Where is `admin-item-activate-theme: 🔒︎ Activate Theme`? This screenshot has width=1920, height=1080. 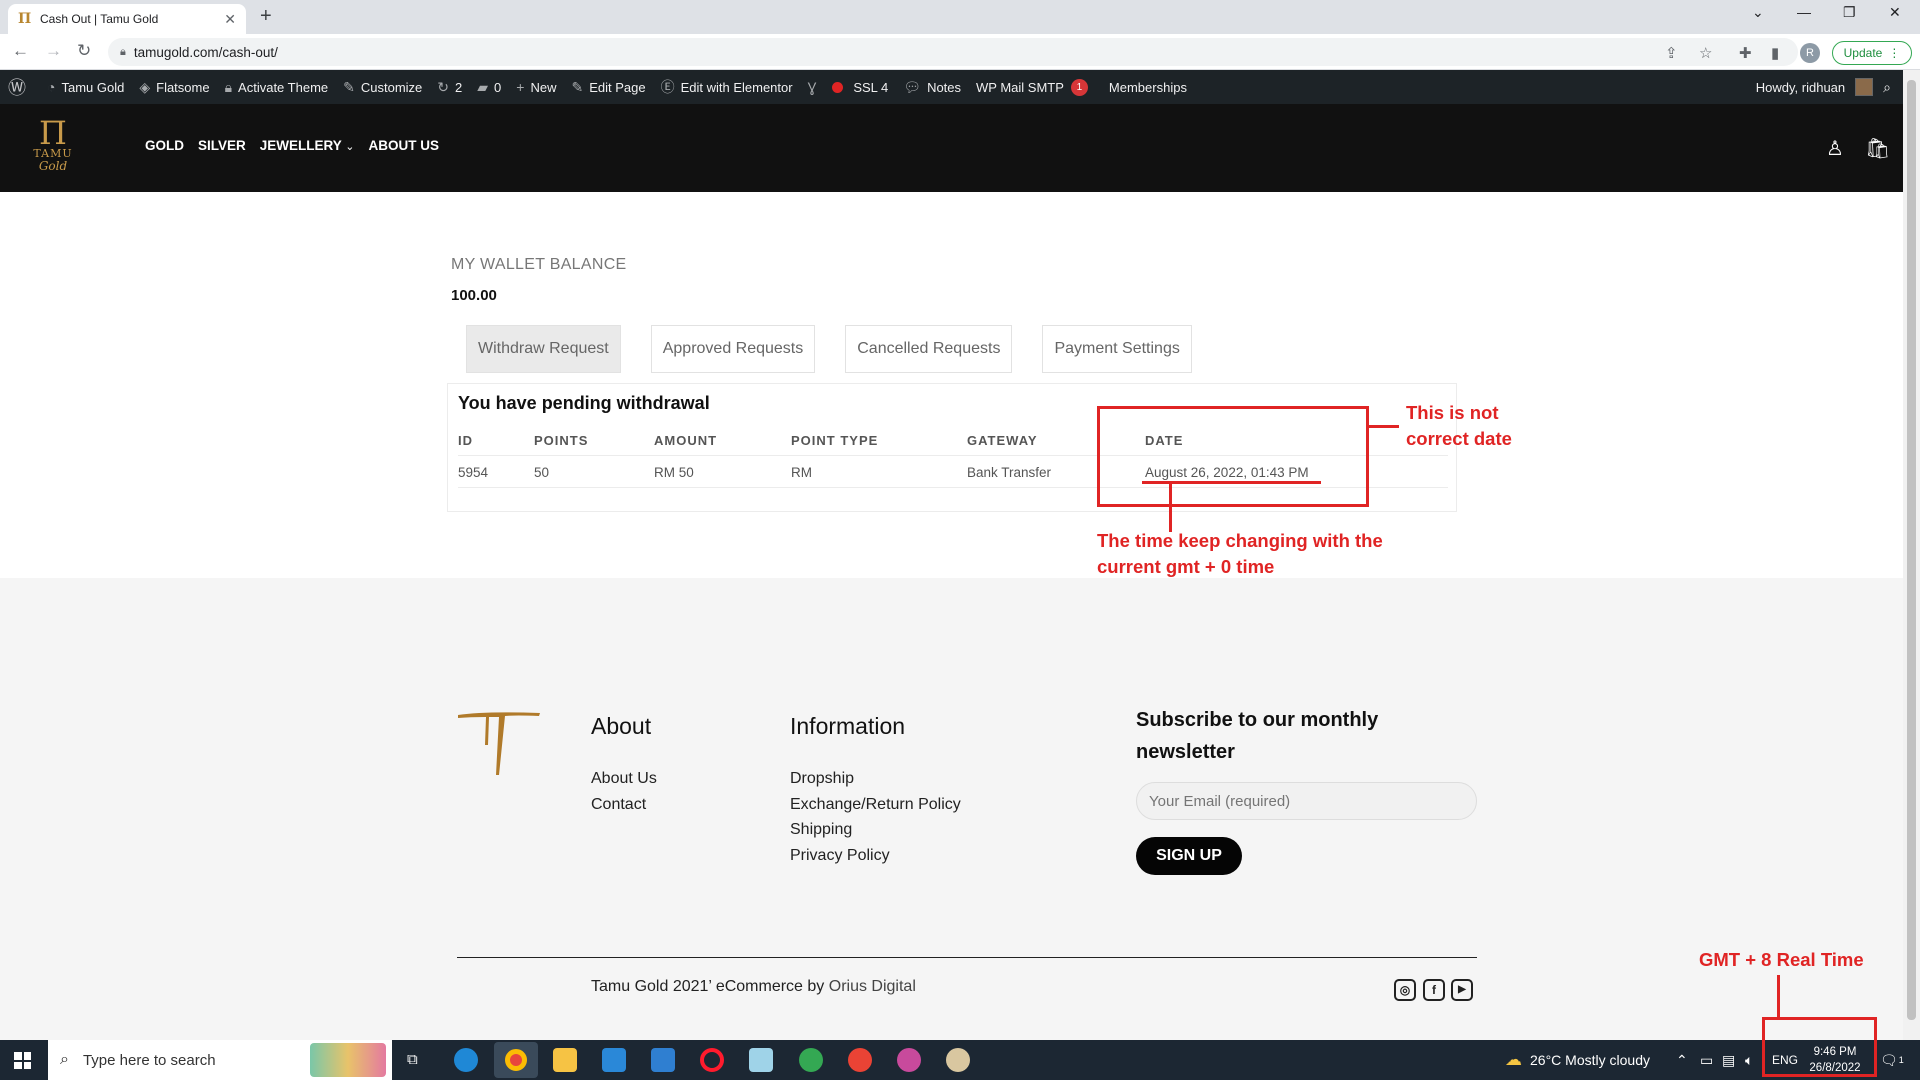 admin-item-activate-theme: 🔒︎ Activate Theme is located at coordinates (277, 87).